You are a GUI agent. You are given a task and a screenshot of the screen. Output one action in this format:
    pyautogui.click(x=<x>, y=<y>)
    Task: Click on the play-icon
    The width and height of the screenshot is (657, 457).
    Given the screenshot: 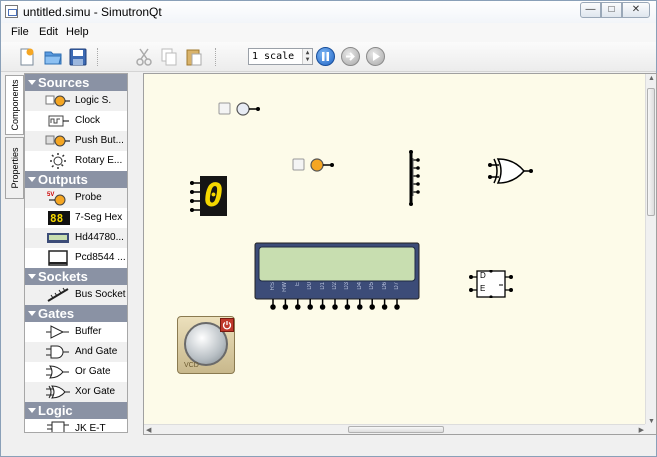 What is the action you would take?
    pyautogui.click(x=376, y=56)
    